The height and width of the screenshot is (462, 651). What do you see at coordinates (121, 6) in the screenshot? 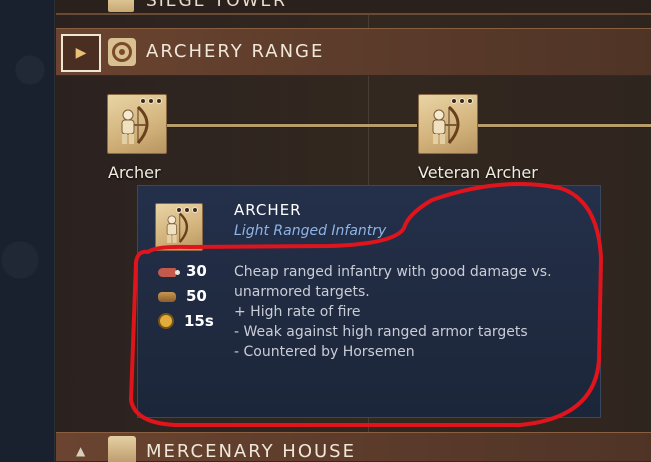
I see `siege-tower-icon` at bounding box center [121, 6].